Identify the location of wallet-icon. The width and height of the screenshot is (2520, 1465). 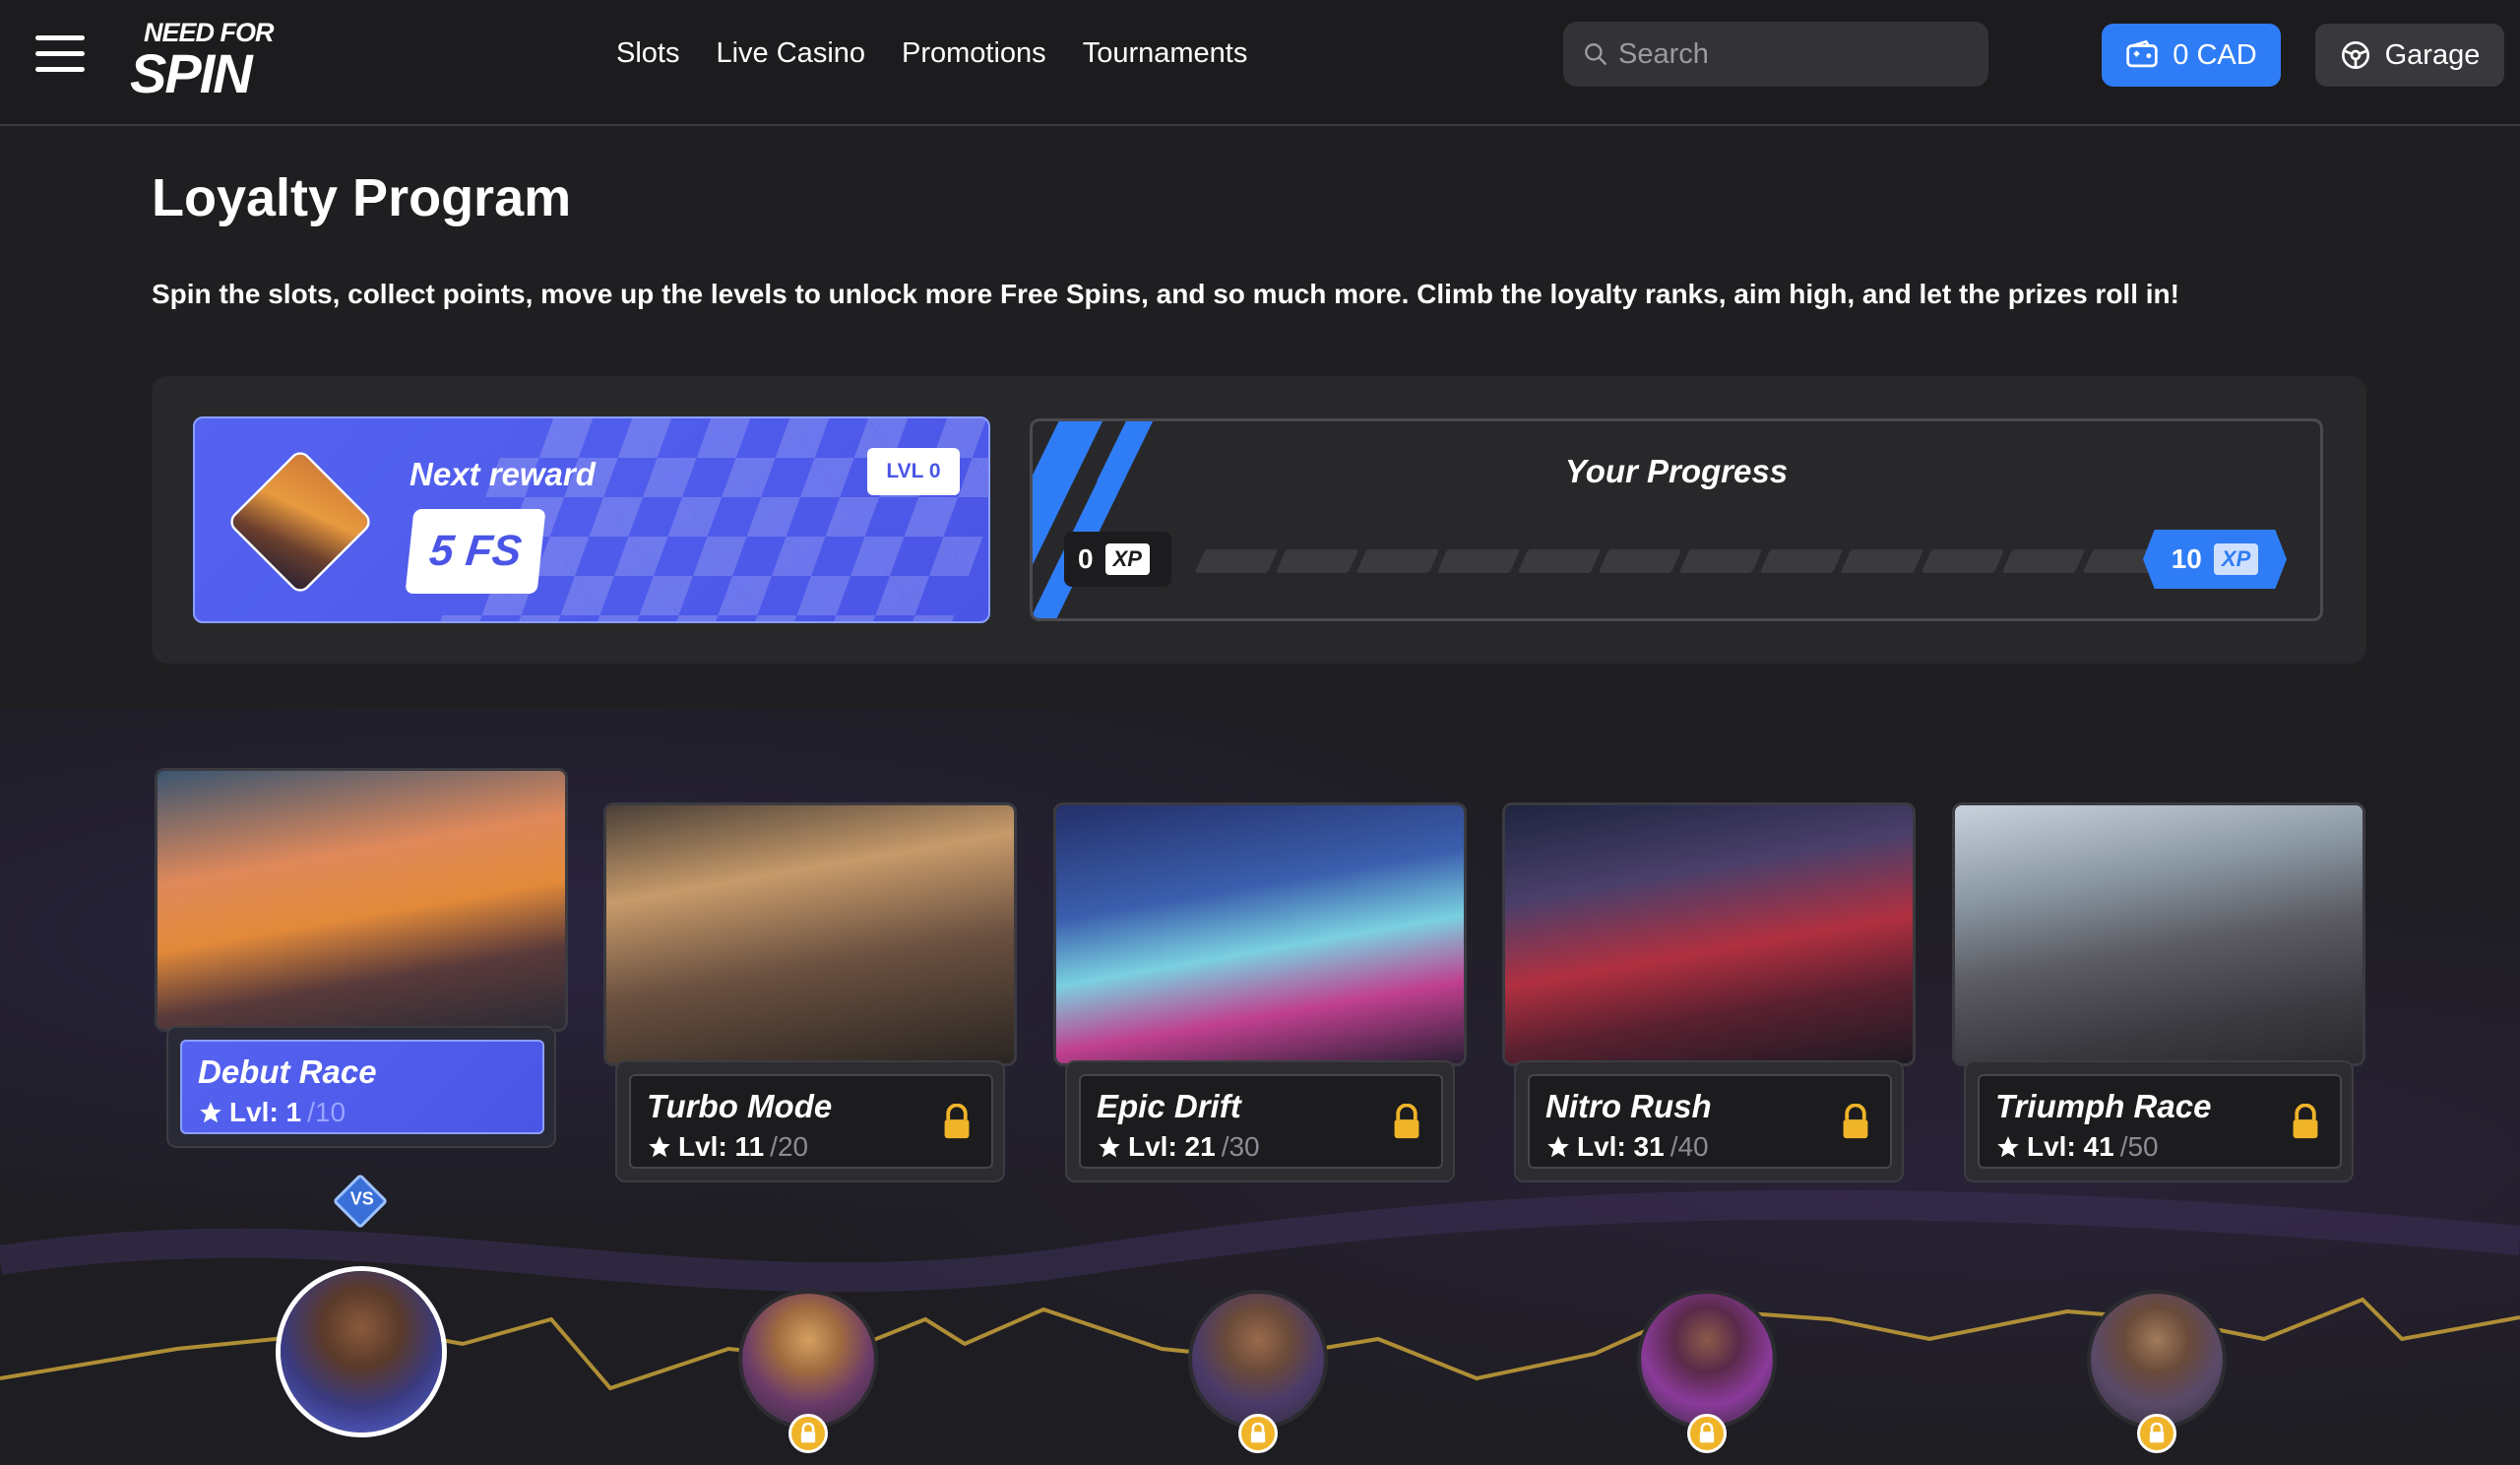
(2142, 54).